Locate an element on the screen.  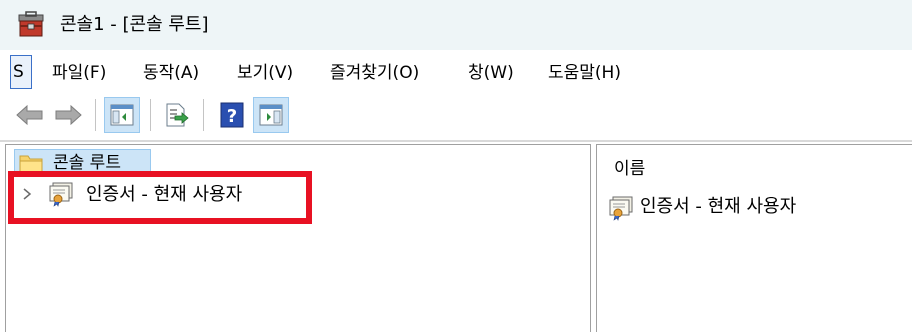
forward-button is located at coordinates (68, 115).